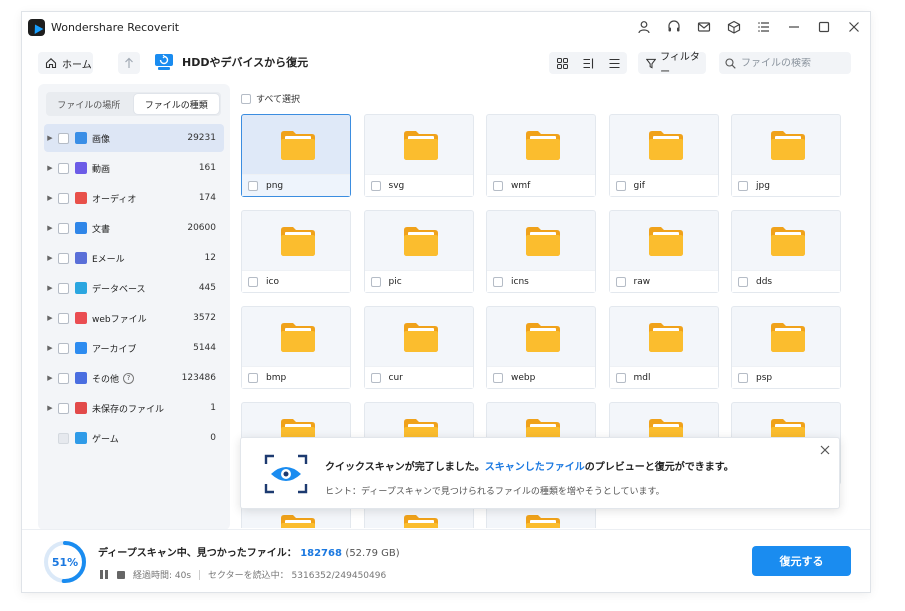  I want to click on list-view-button, so click(614, 63).